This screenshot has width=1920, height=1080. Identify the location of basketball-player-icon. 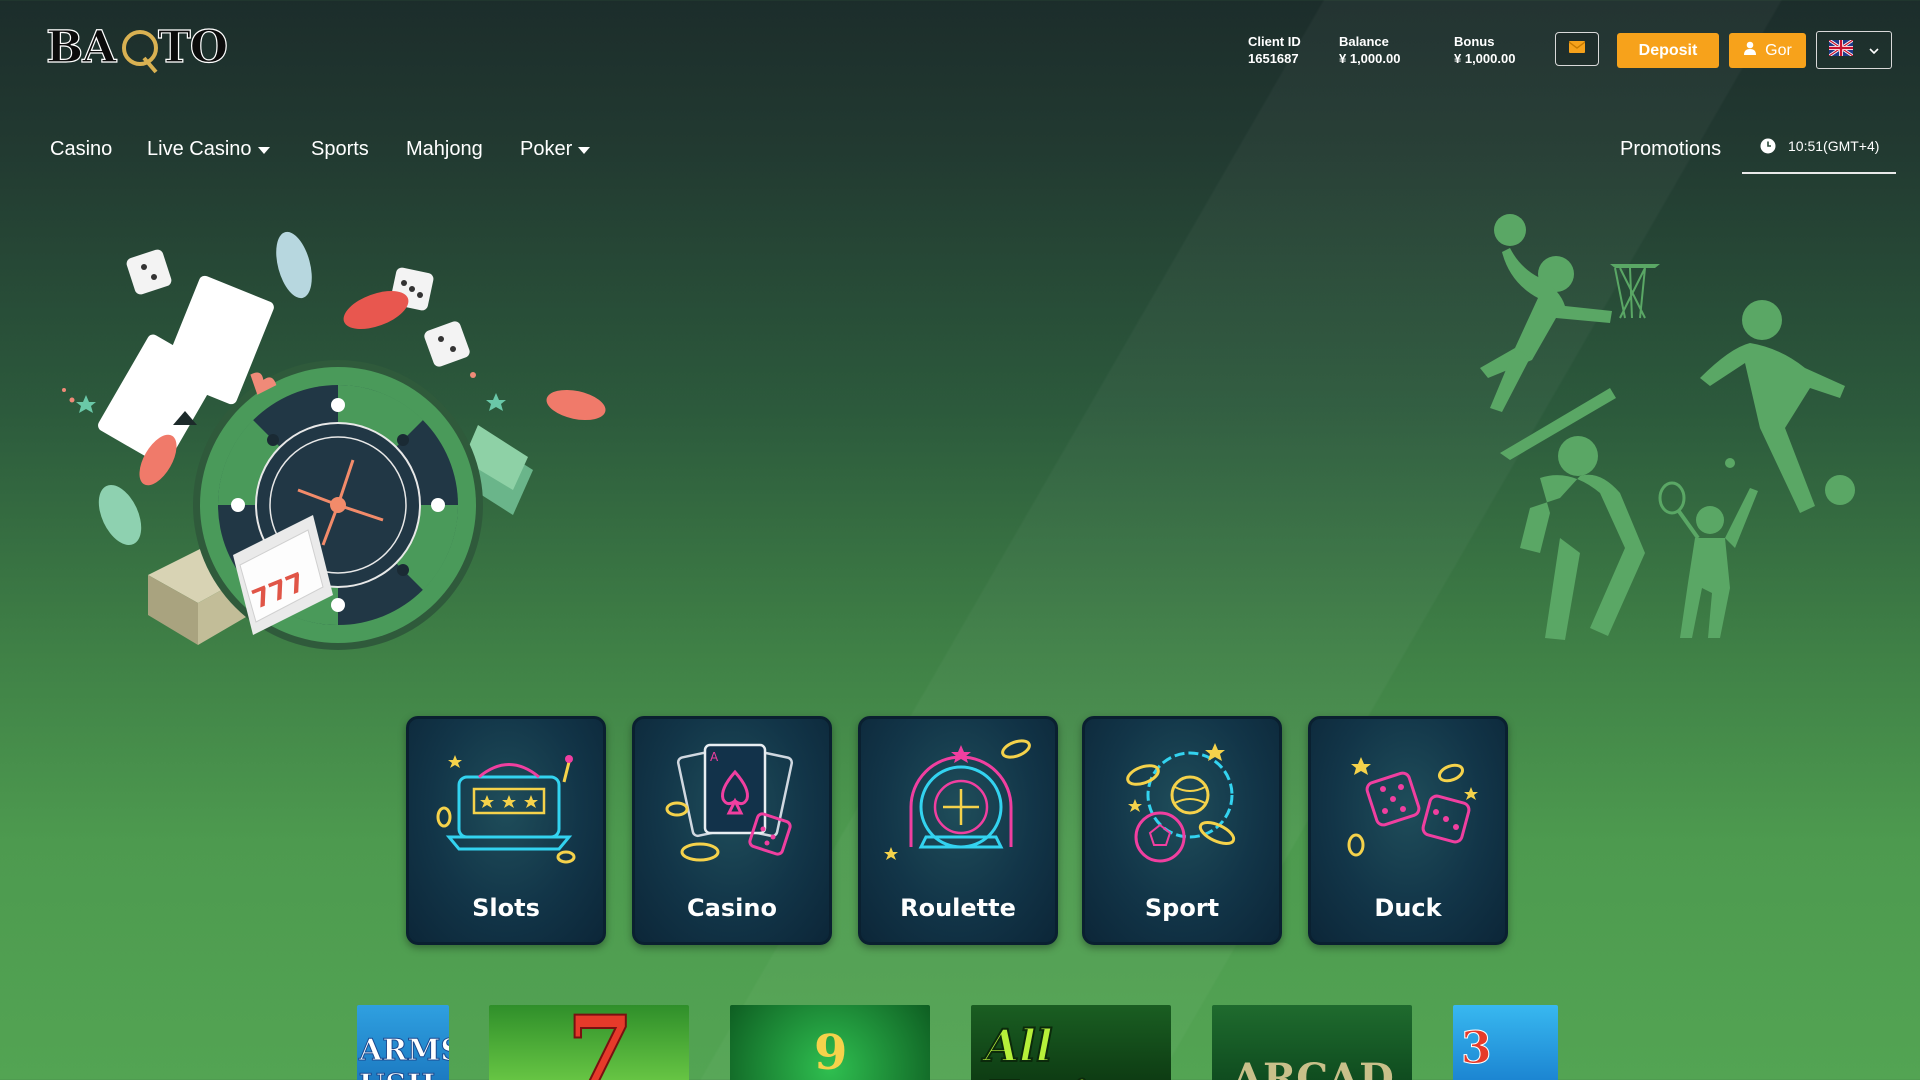
(1570, 313).